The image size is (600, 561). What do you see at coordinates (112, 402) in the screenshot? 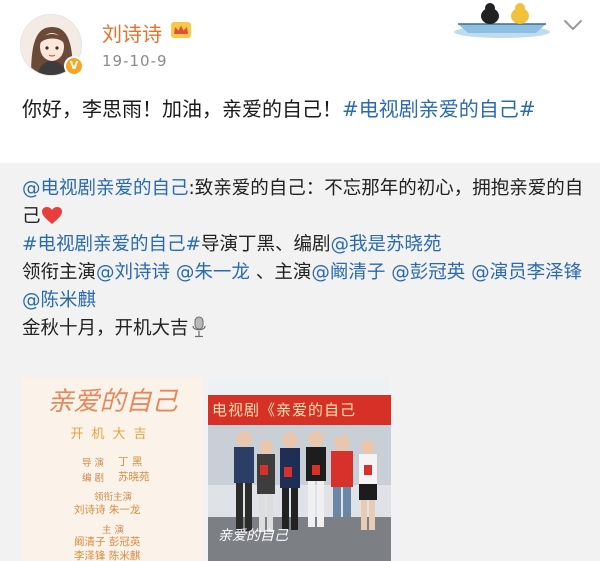
I see `poster-title: 亲爱的自己` at bounding box center [112, 402].